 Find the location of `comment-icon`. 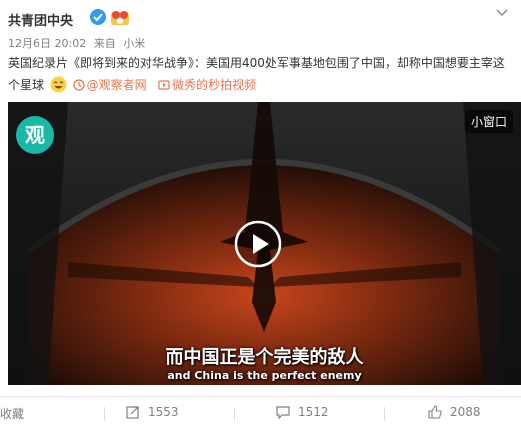

comment-icon is located at coordinates (283, 413).